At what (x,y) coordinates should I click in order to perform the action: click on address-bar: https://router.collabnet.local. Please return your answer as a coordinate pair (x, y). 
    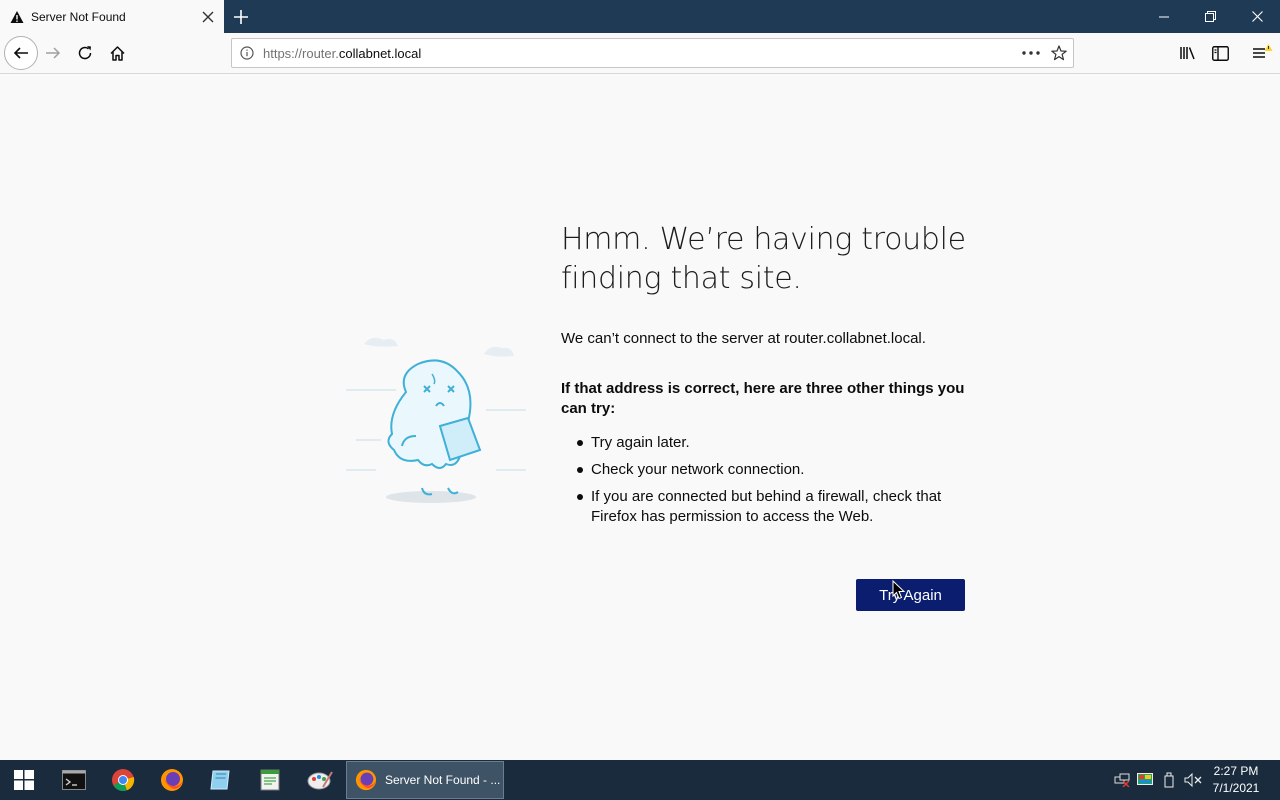
    Looking at the image, I should click on (652, 53).